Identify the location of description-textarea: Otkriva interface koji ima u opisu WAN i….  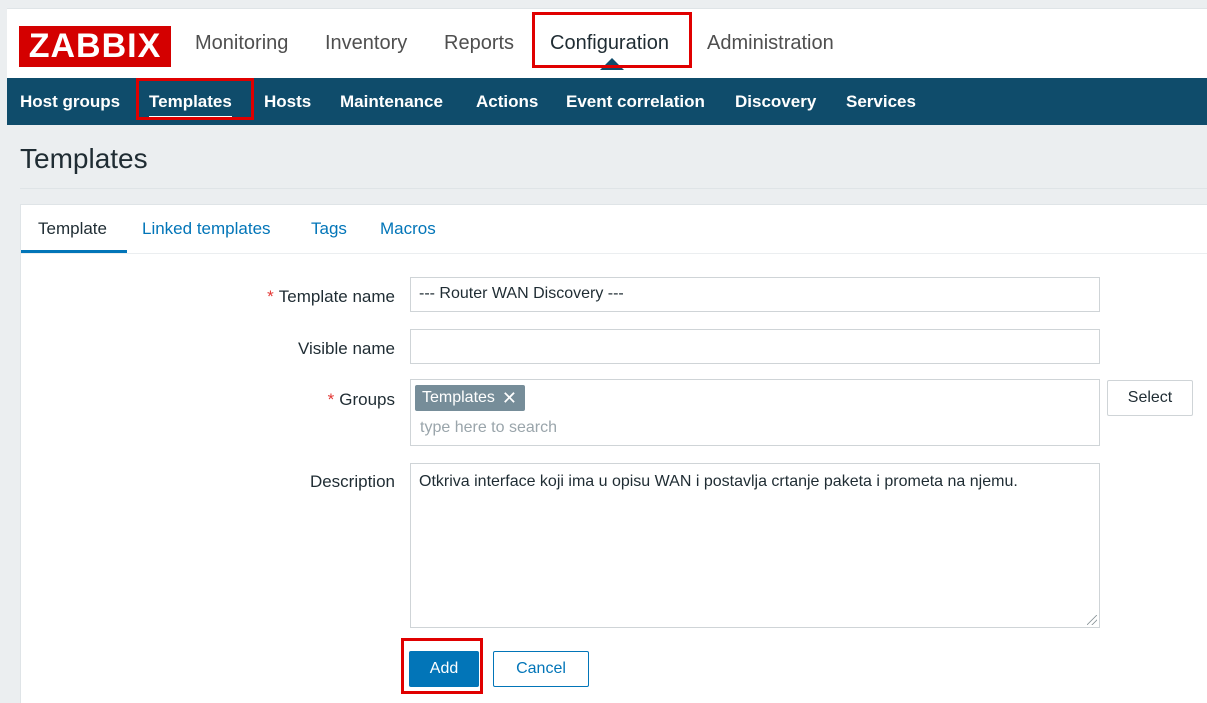
(755, 545).